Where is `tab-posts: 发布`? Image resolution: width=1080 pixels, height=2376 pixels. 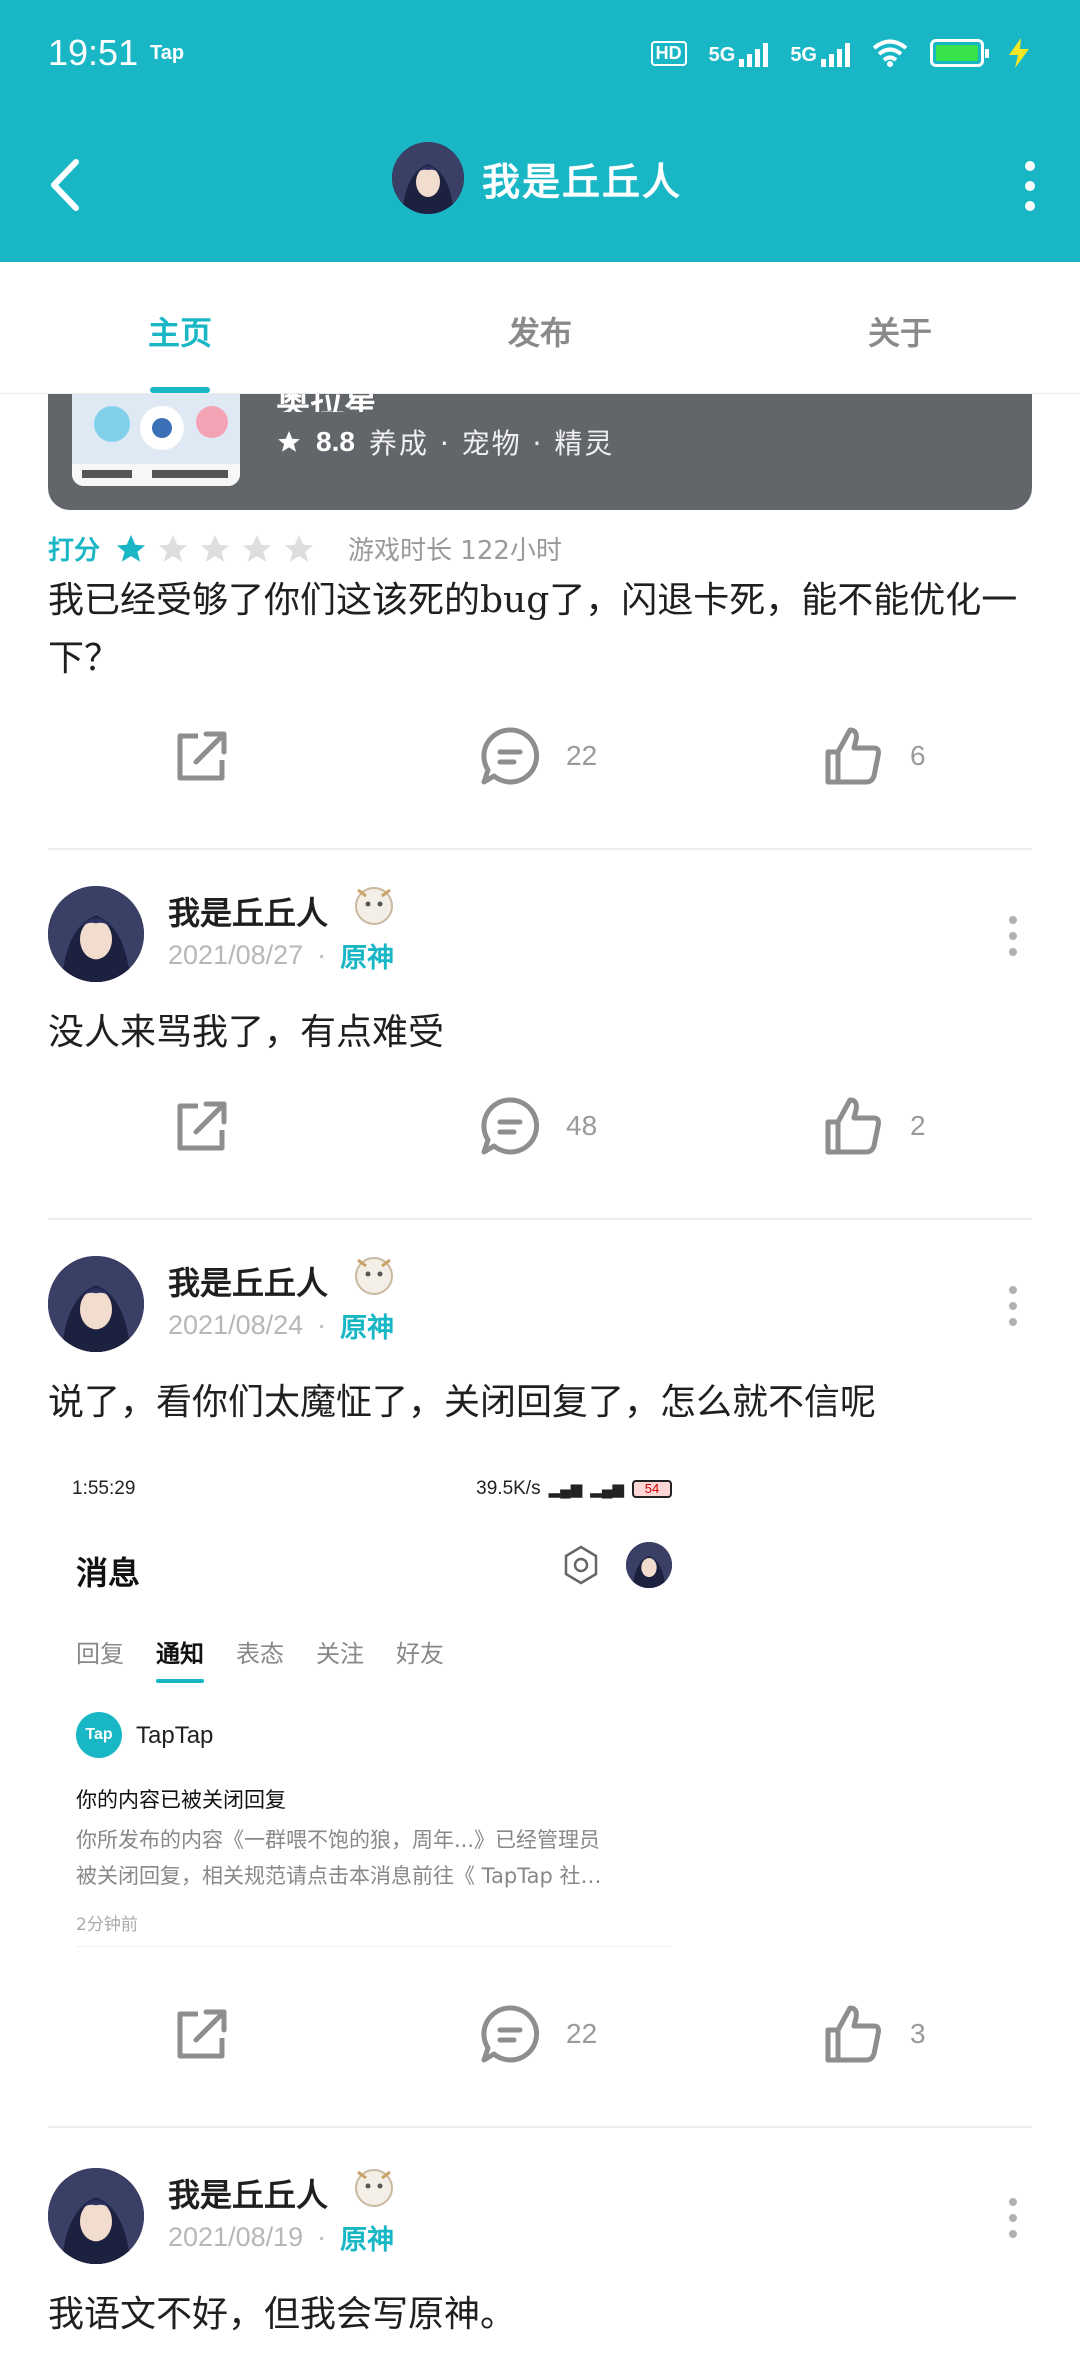
tab-posts: 发布 is located at coordinates (540, 327).